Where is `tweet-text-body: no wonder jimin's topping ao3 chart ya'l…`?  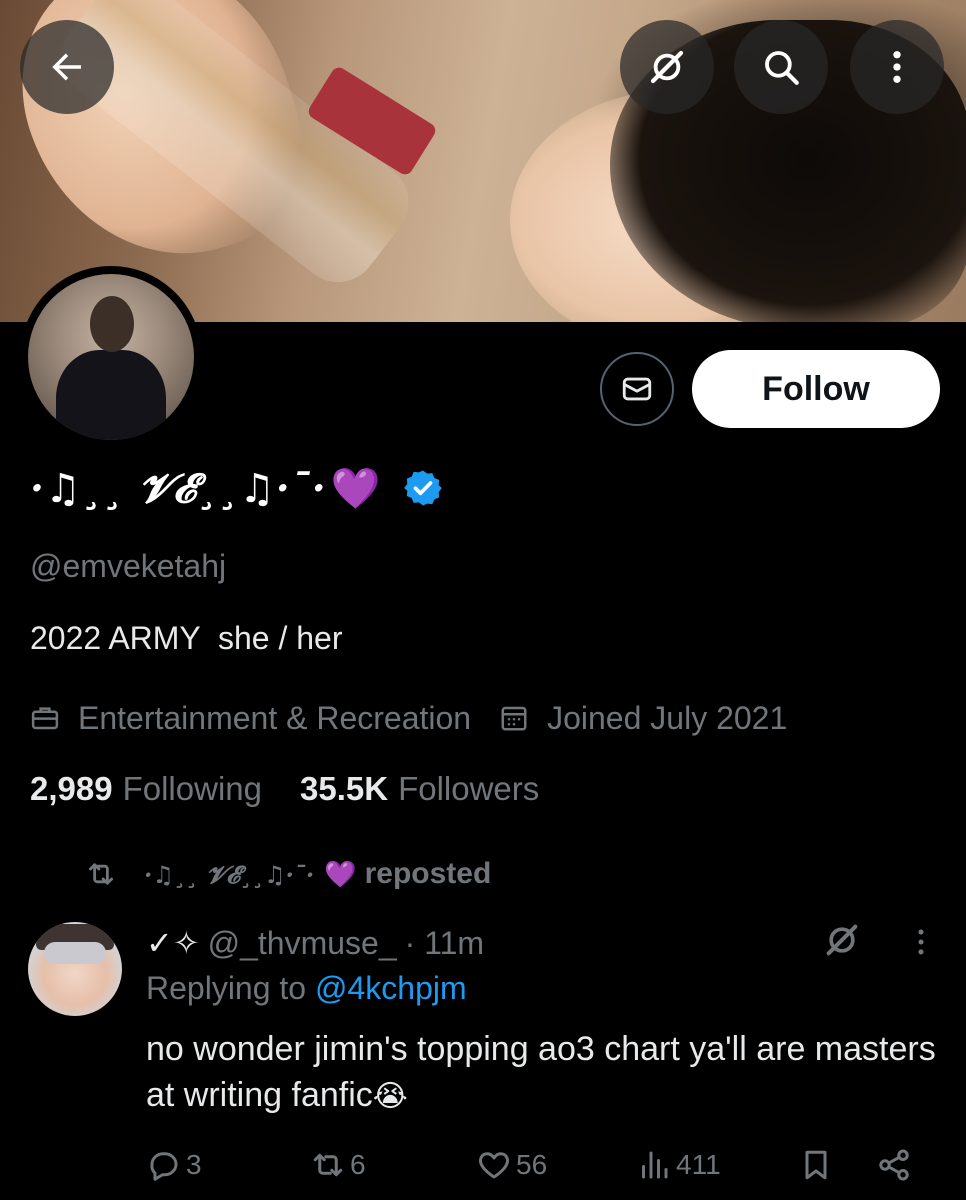 tweet-text-body: no wonder jimin's topping ao3 chart ya'l… is located at coordinates (541, 1072).